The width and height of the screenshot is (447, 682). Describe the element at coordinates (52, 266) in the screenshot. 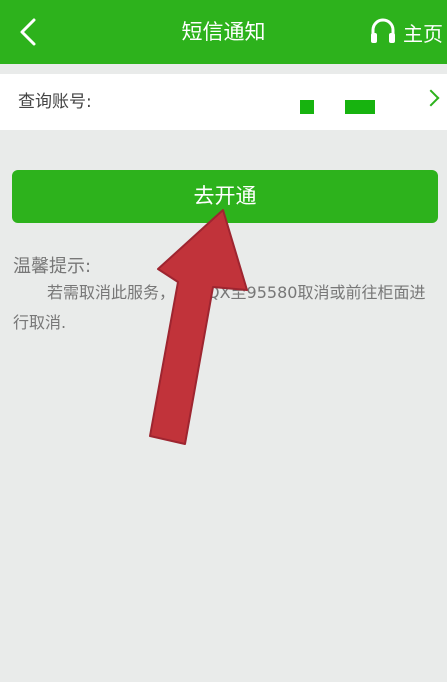

I see `tip-title: 温馨提示:` at that location.